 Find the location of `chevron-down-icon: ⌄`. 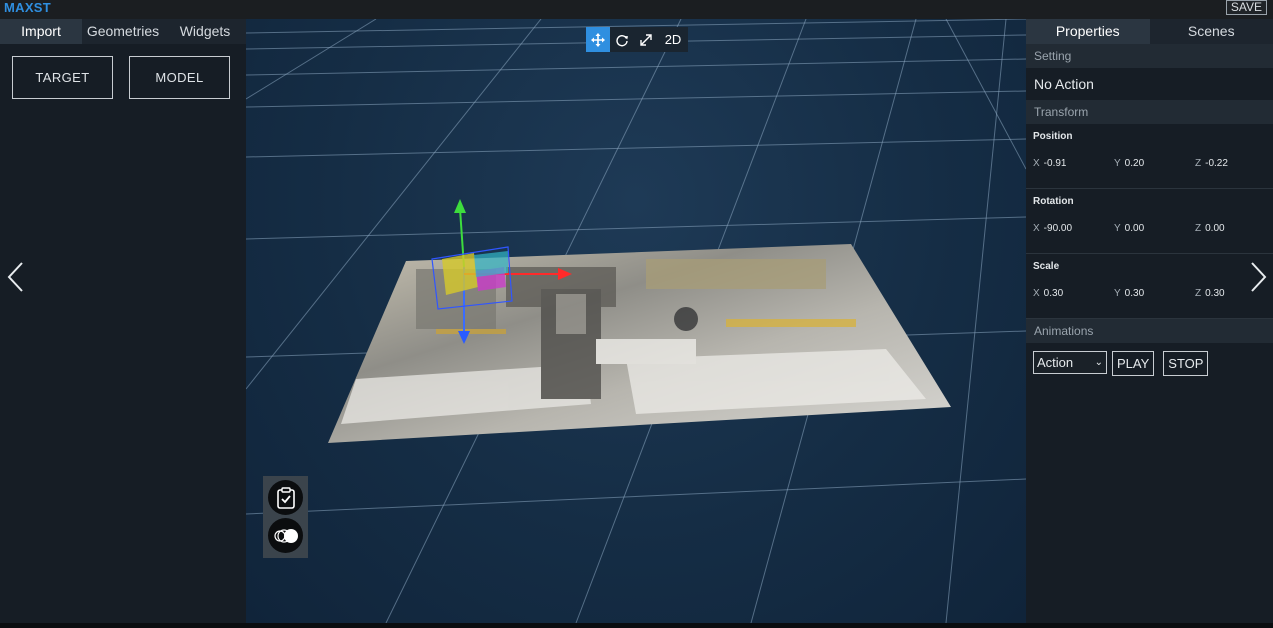

chevron-down-icon: ⌄ is located at coordinates (1098, 362).